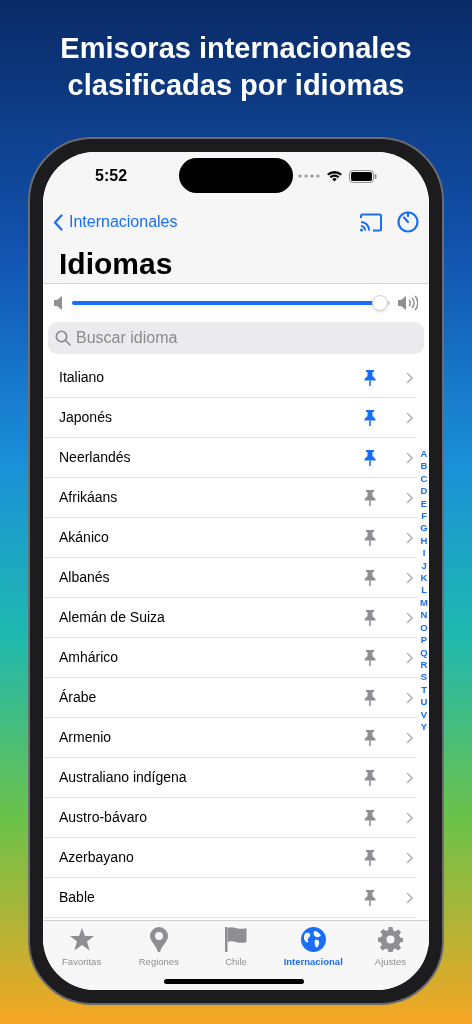 Image resolution: width=472 pixels, height=1024 pixels. What do you see at coordinates (230, 538) in the screenshot?
I see `language-row: Akánico` at bounding box center [230, 538].